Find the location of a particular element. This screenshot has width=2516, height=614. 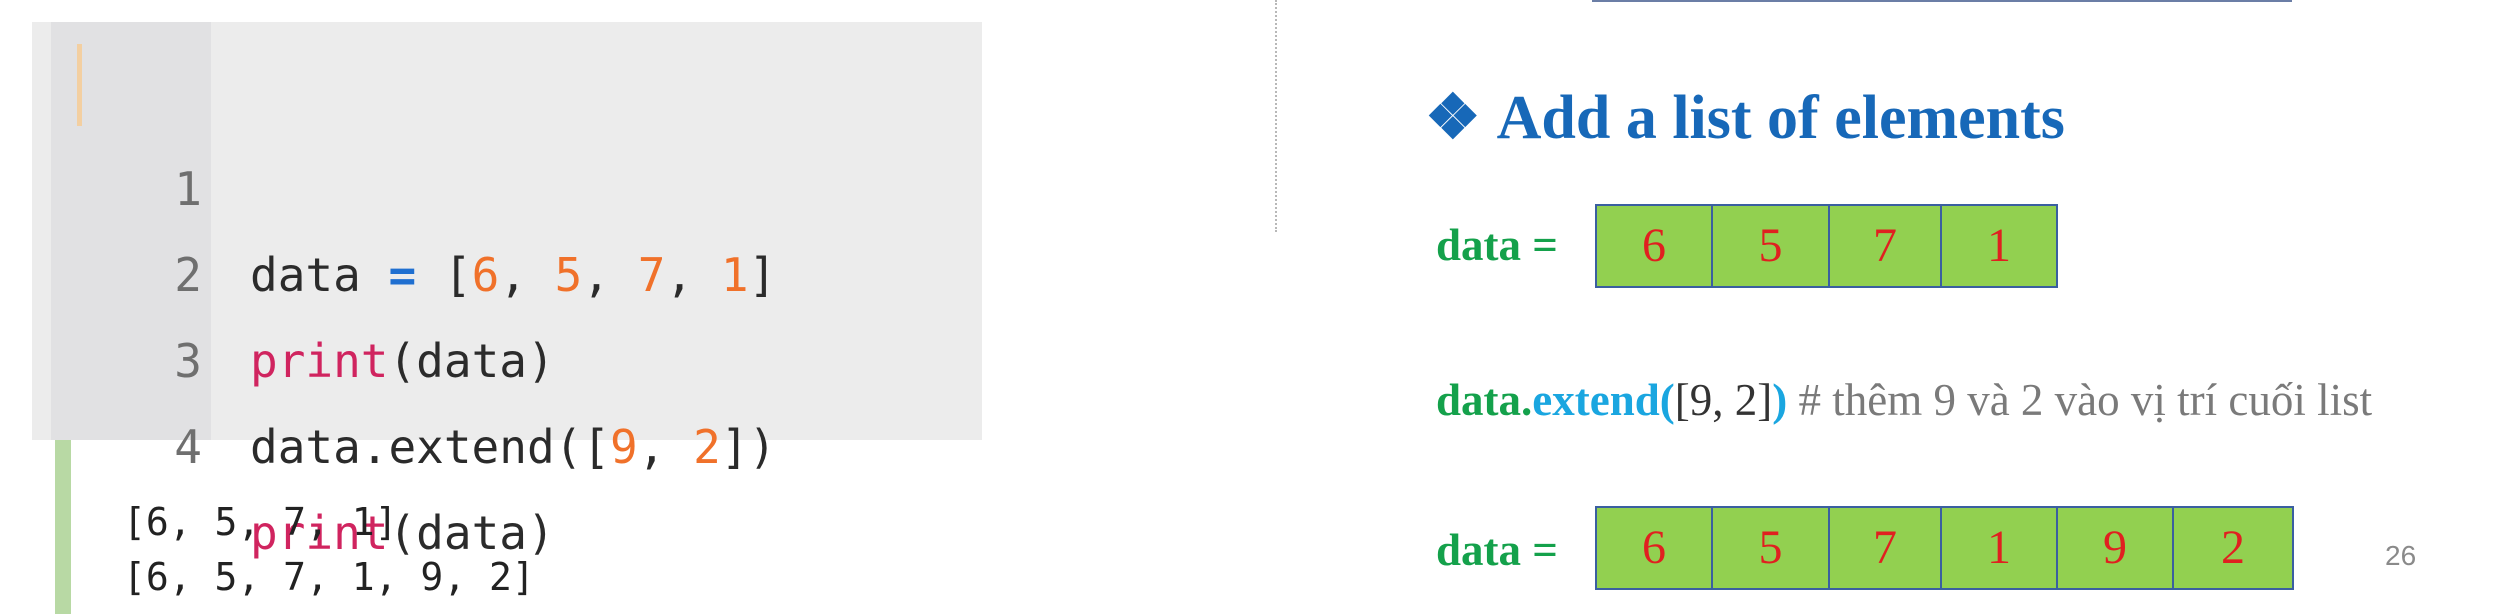

code-text: data = [6, 5, 7, 1] is located at coordinates (513, 275).